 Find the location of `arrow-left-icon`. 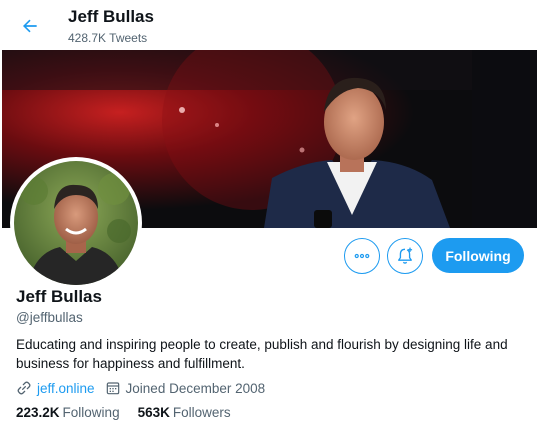

arrow-left-icon is located at coordinates (30, 26).